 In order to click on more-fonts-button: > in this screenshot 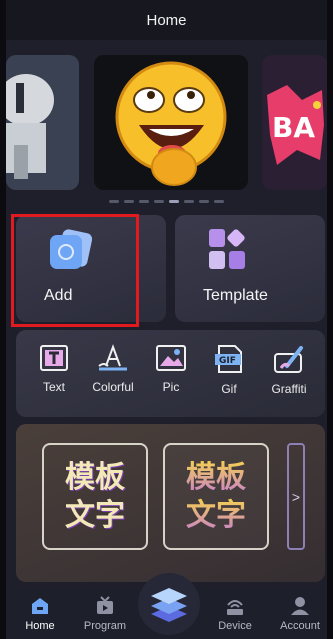, I will do `click(296, 496)`.